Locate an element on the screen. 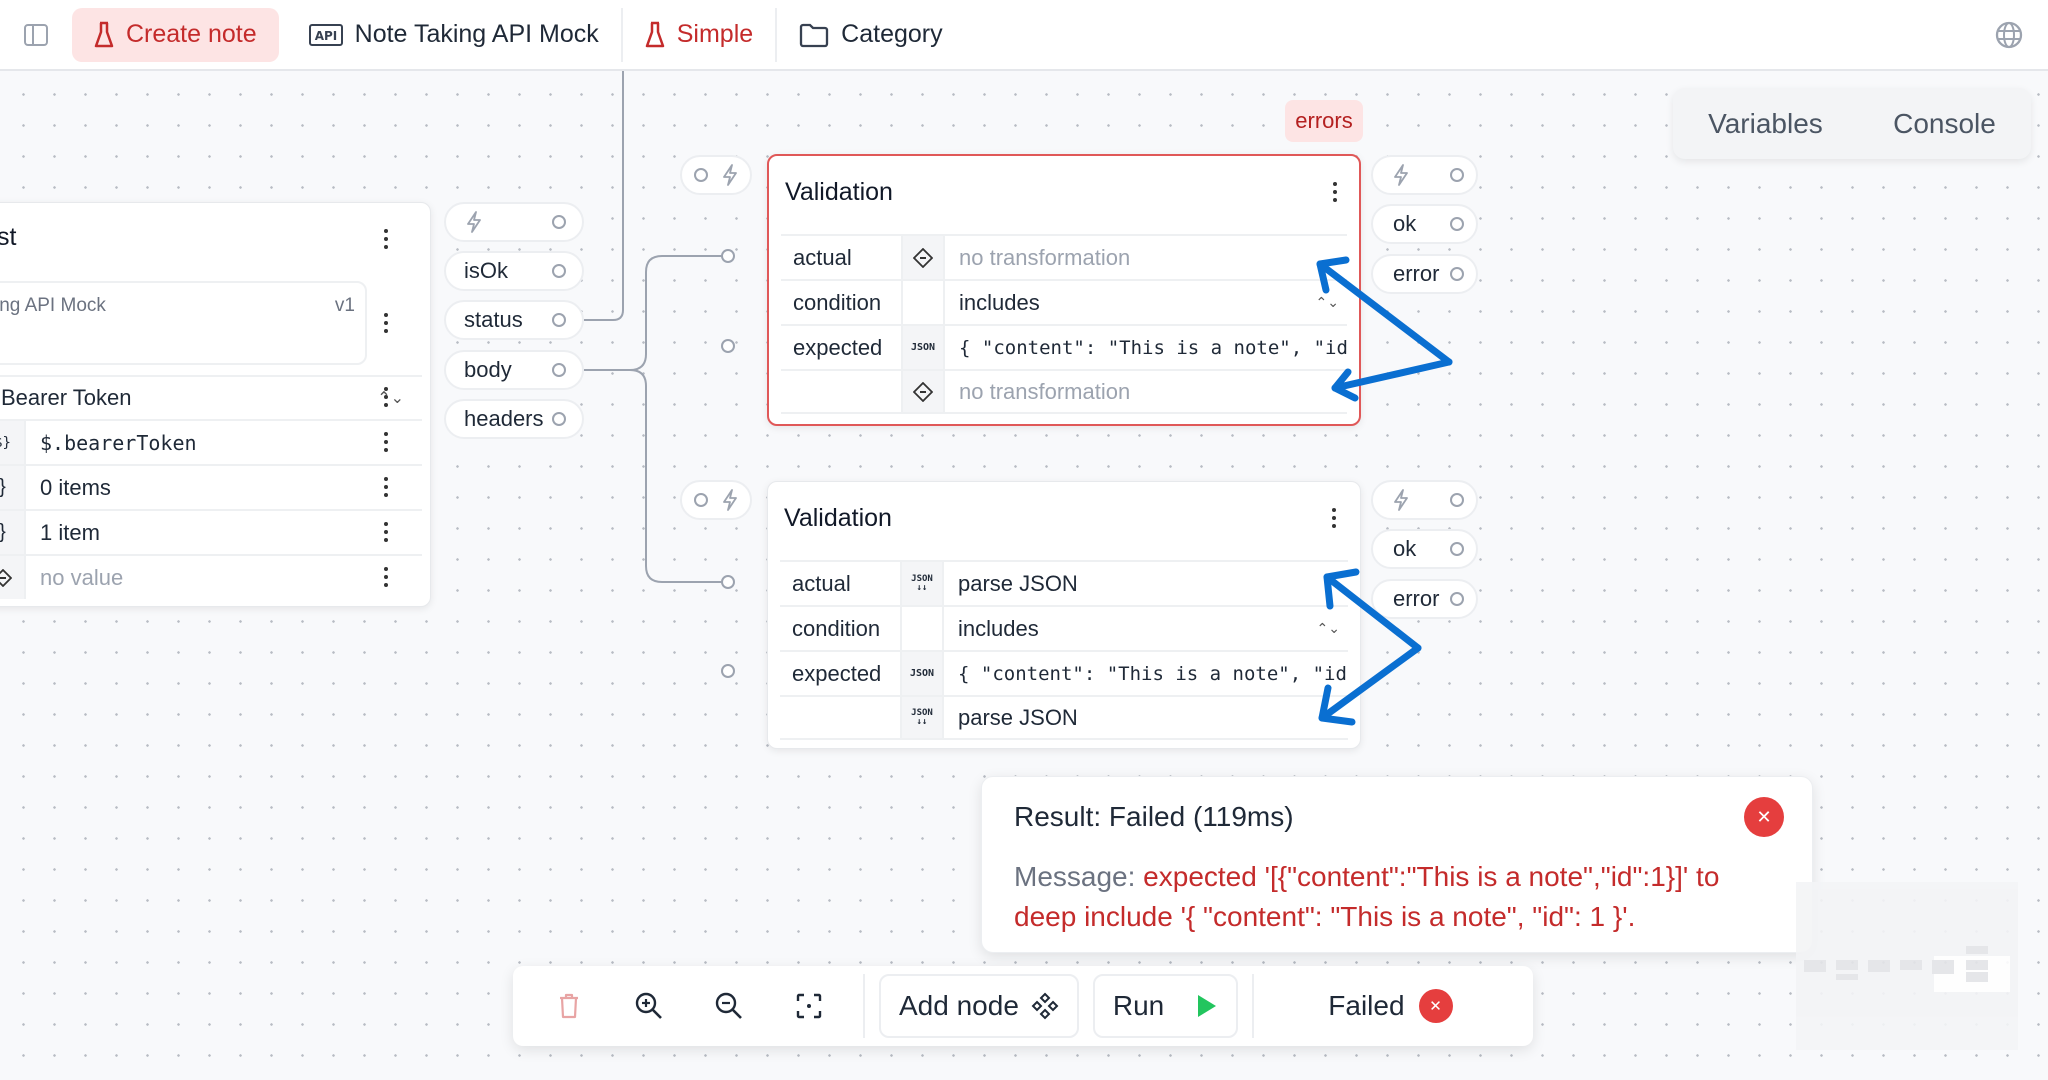 The image size is (2048, 1080). fit-view-button is located at coordinates (809, 1006).